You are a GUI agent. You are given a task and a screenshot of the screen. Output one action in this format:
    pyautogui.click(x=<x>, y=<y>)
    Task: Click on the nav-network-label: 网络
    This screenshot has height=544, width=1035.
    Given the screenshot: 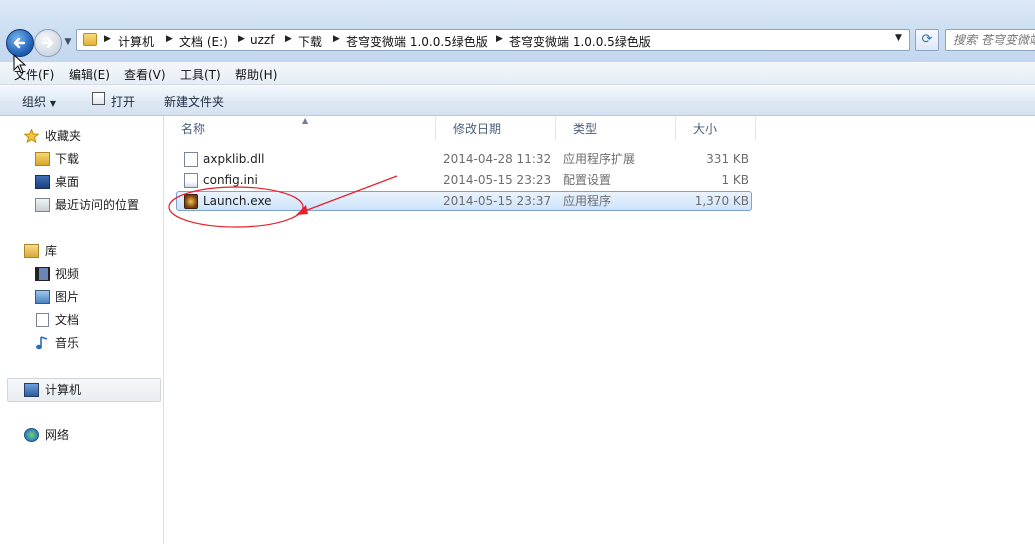 What is the action you would take?
    pyautogui.click(x=57, y=435)
    